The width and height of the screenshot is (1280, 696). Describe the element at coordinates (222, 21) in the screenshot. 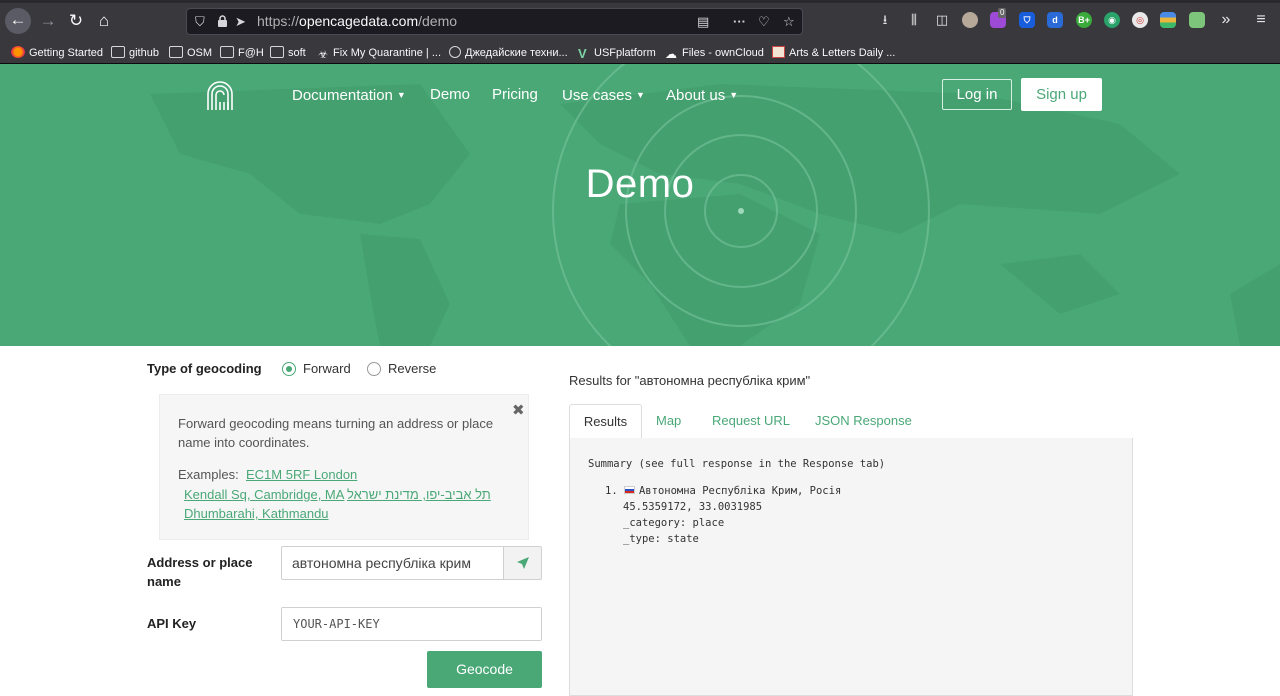

I see `lock-icon` at that location.